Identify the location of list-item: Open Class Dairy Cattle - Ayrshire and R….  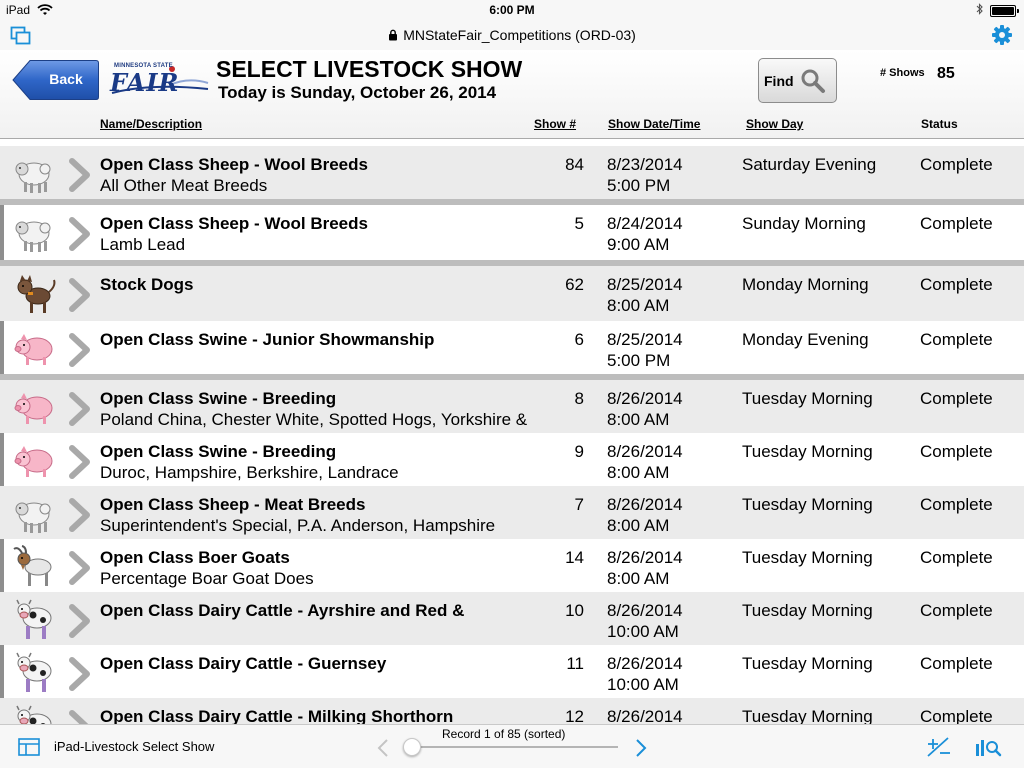
(512, 618).